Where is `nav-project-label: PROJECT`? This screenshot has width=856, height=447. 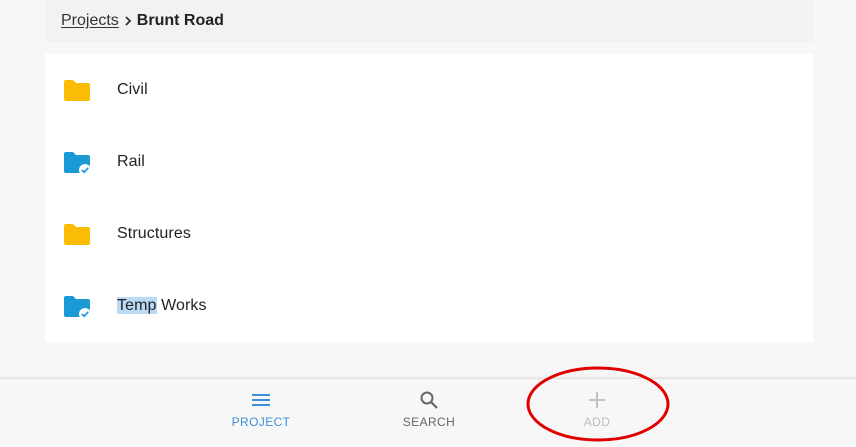
nav-project-label: PROJECT is located at coordinates (261, 422).